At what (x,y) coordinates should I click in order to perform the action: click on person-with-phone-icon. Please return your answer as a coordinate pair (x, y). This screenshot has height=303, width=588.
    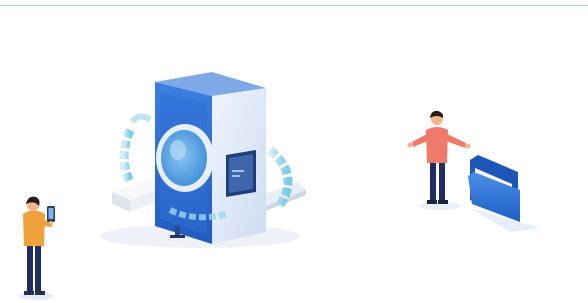
    Looking at the image, I should click on (36, 248).